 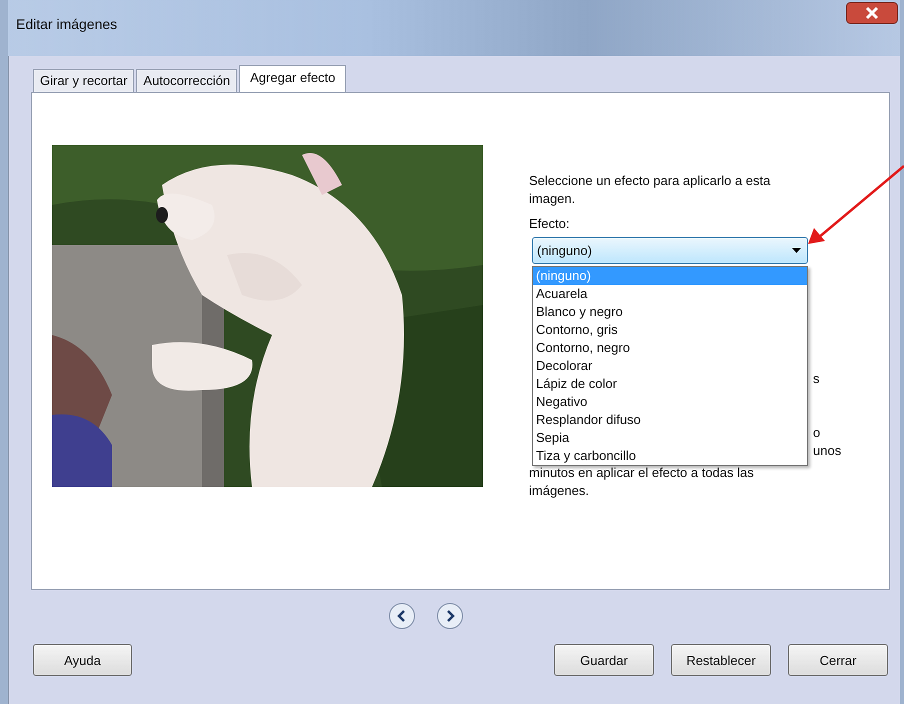 What do you see at coordinates (827, 451) in the screenshot?
I see `note-text: unos` at bounding box center [827, 451].